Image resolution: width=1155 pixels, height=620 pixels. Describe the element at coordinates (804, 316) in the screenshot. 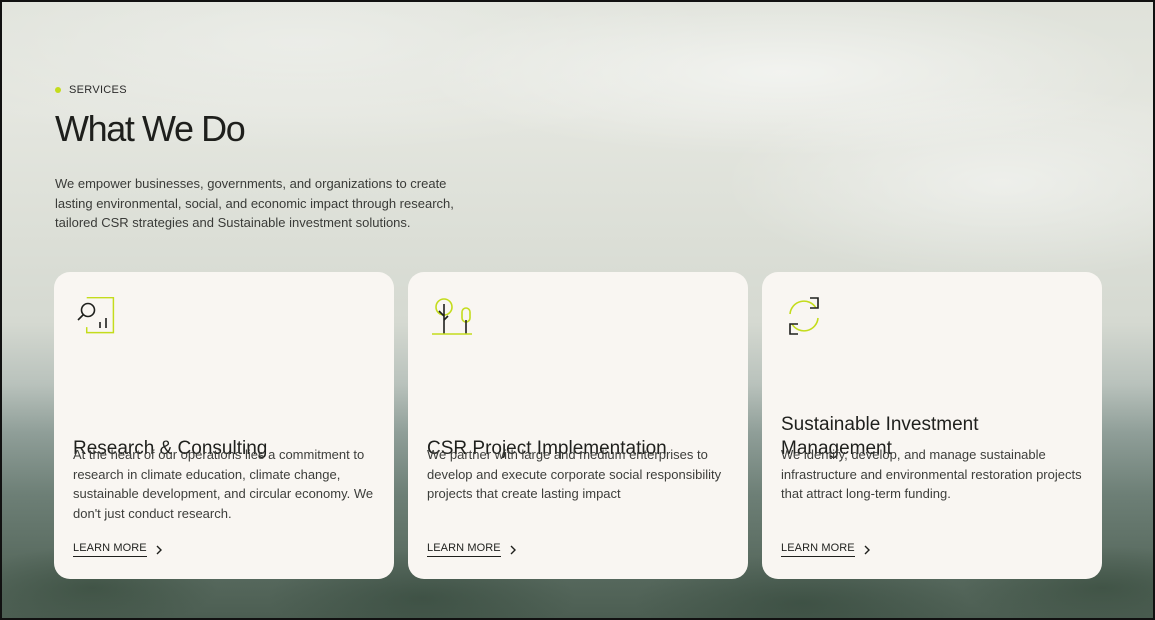

I see `refresh-arrows-icon` at that location.